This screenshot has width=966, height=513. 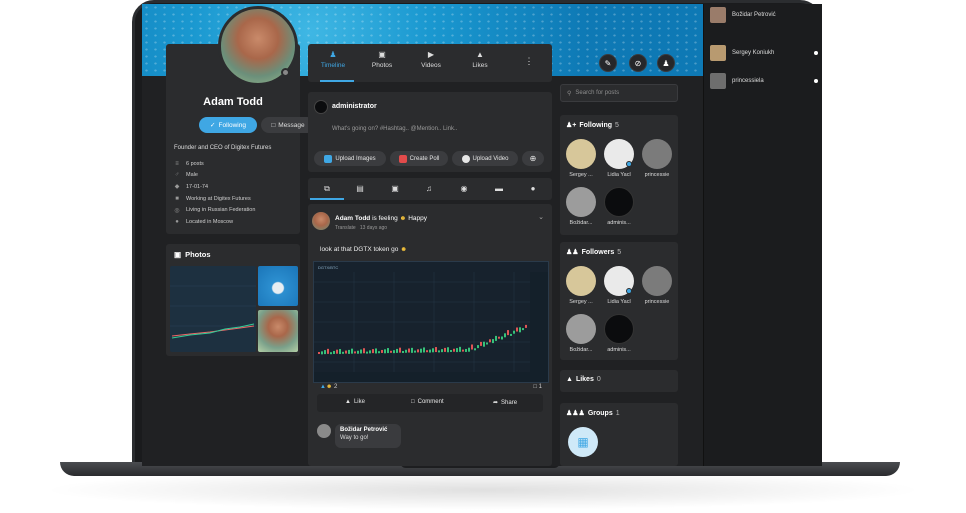 What do you see at coordinates (345, 228) in the screenshot?
I see `translate-link: Translate` at bounding box center [345, 228].